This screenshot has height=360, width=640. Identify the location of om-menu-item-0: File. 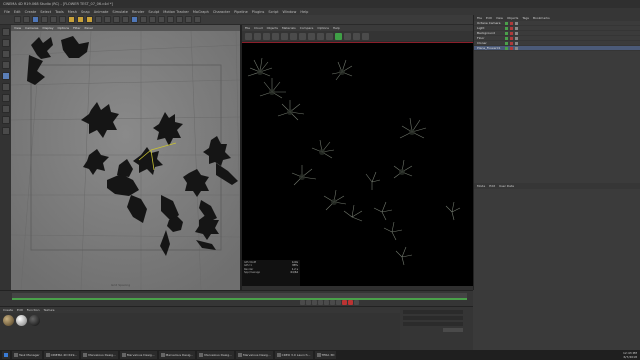
(479, 18).